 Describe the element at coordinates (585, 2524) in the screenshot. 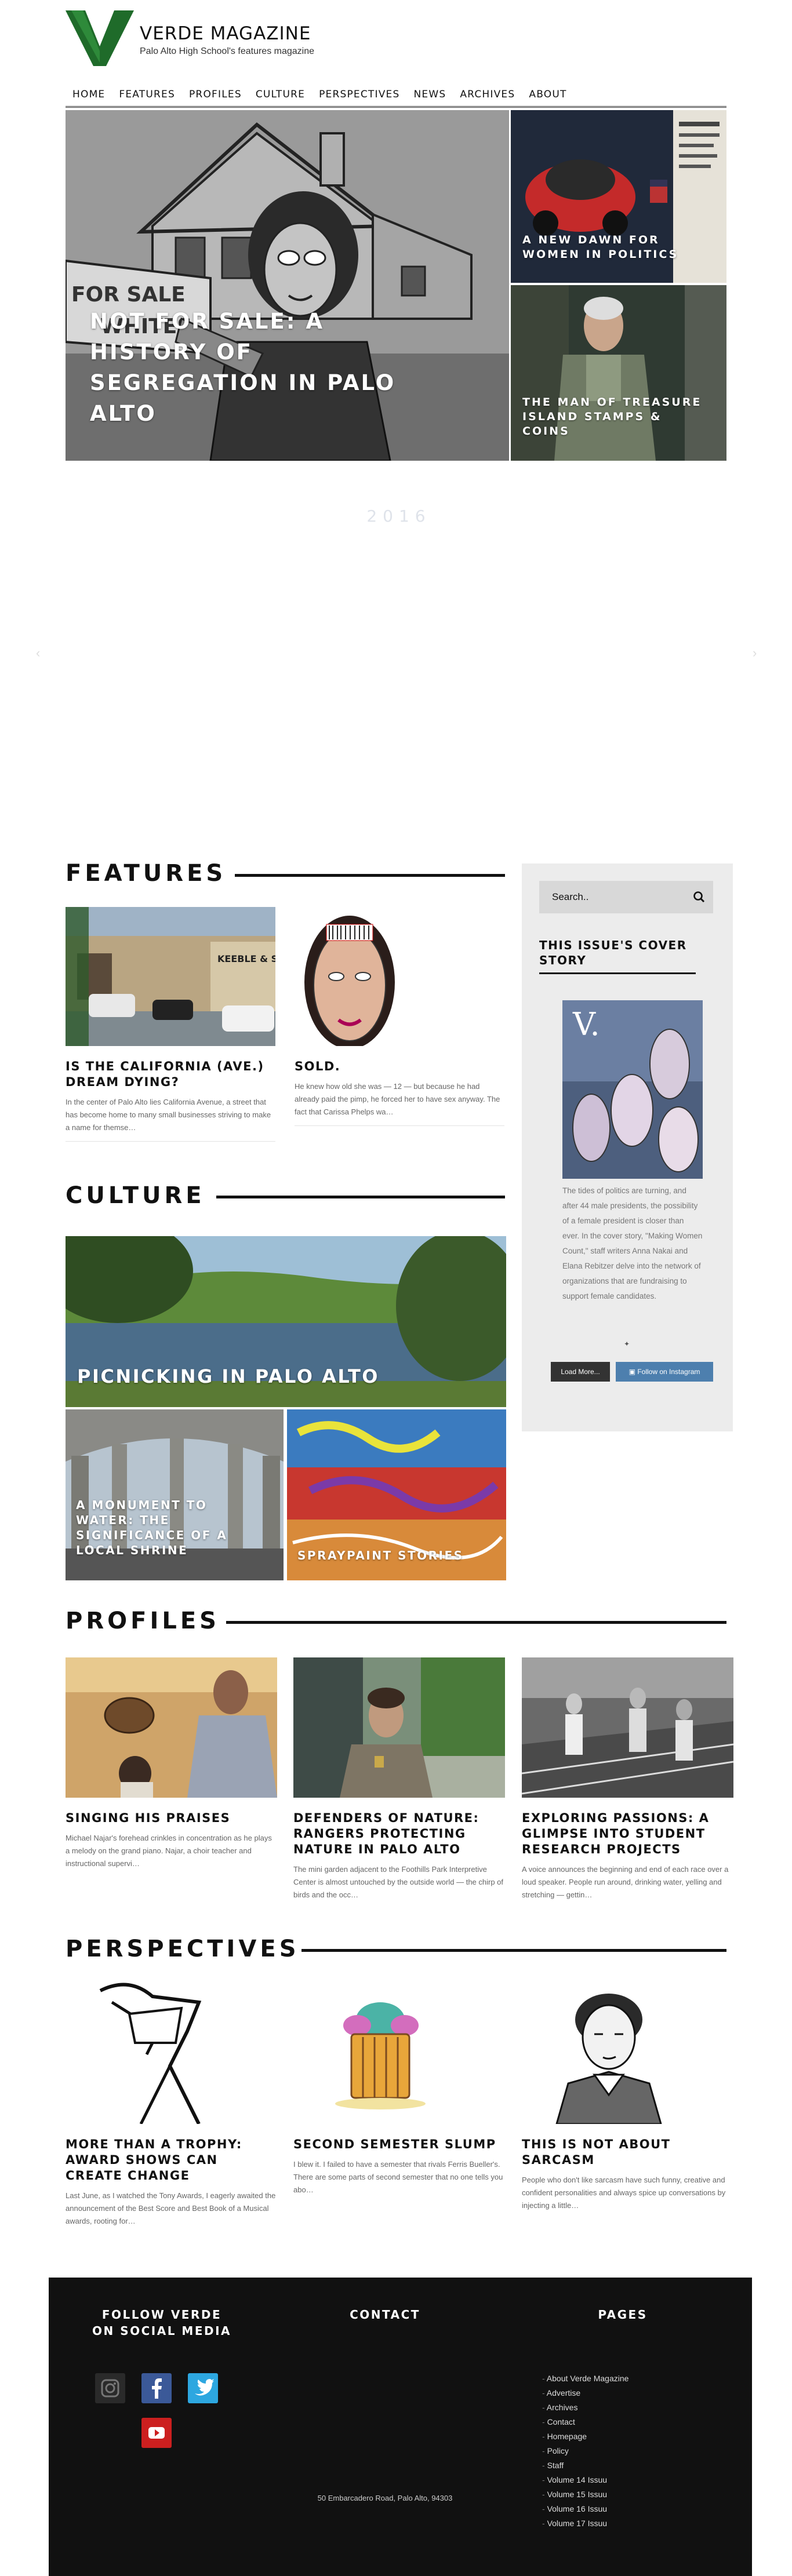

I see `footer-page-link: Volume 17 Issuu` at that location.